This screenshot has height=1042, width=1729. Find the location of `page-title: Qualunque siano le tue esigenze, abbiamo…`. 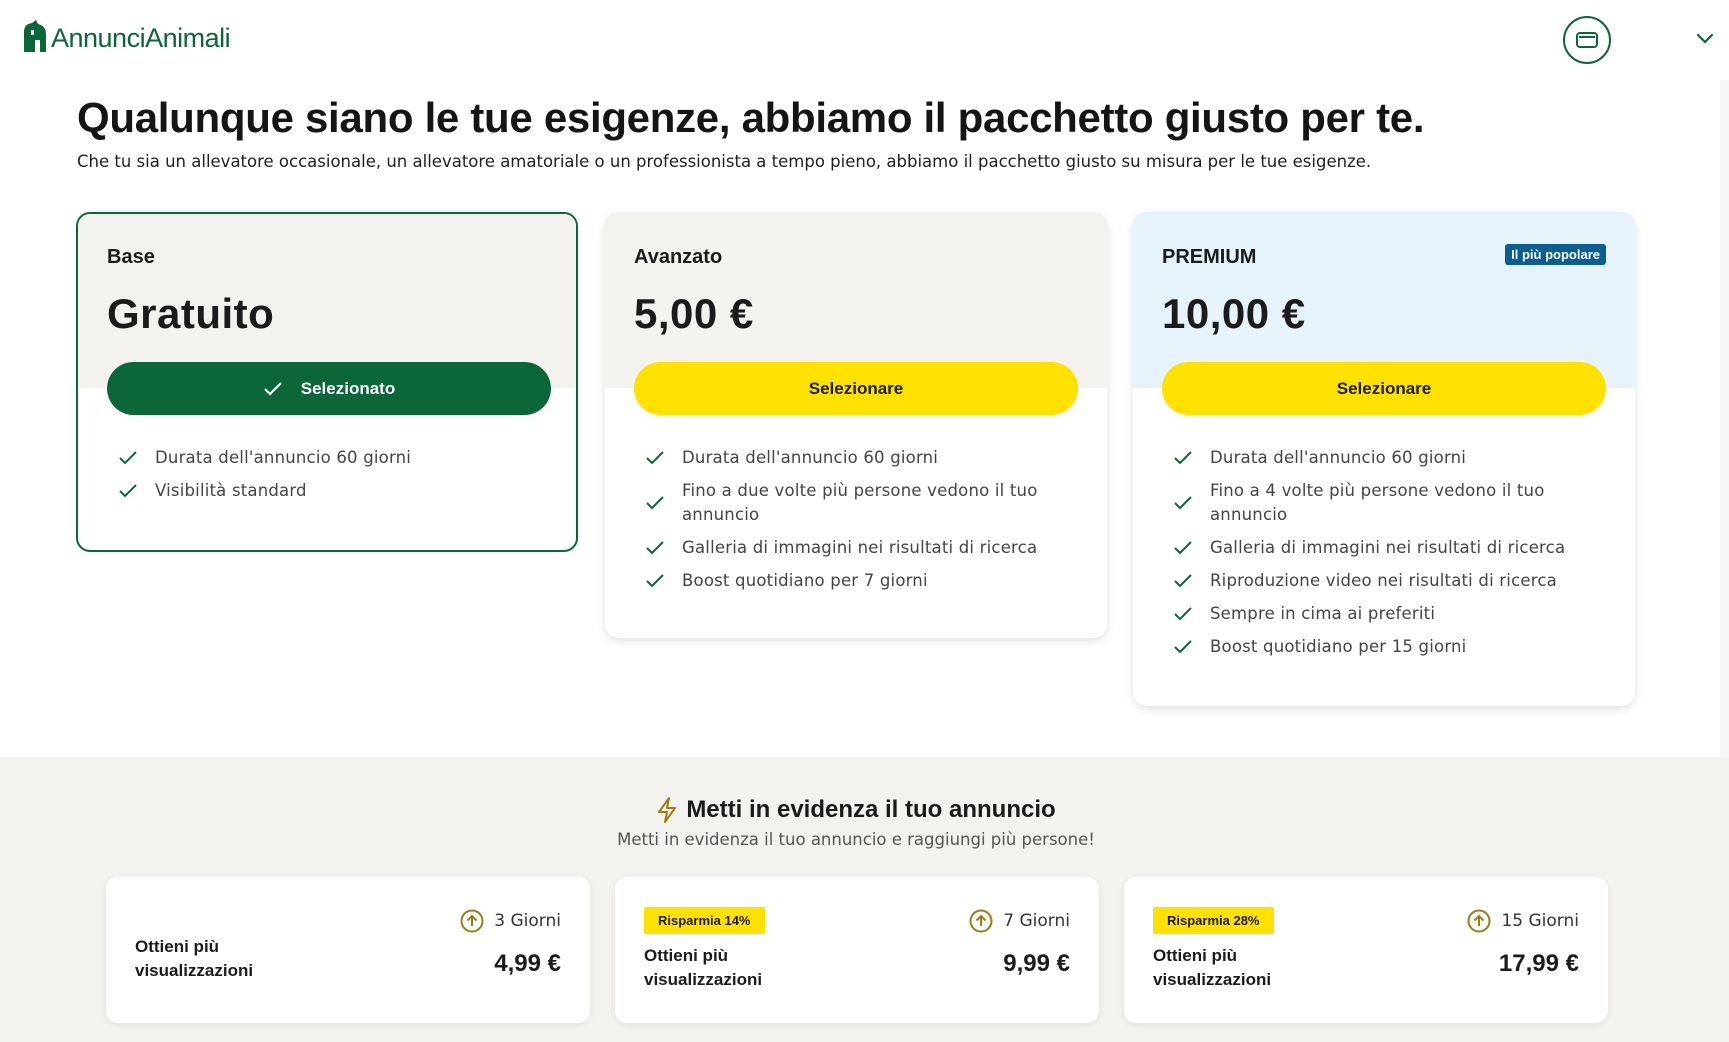

page-title: Qualunque siano le tue esigenze, abbiamo… is located at coordinates (751, 117).